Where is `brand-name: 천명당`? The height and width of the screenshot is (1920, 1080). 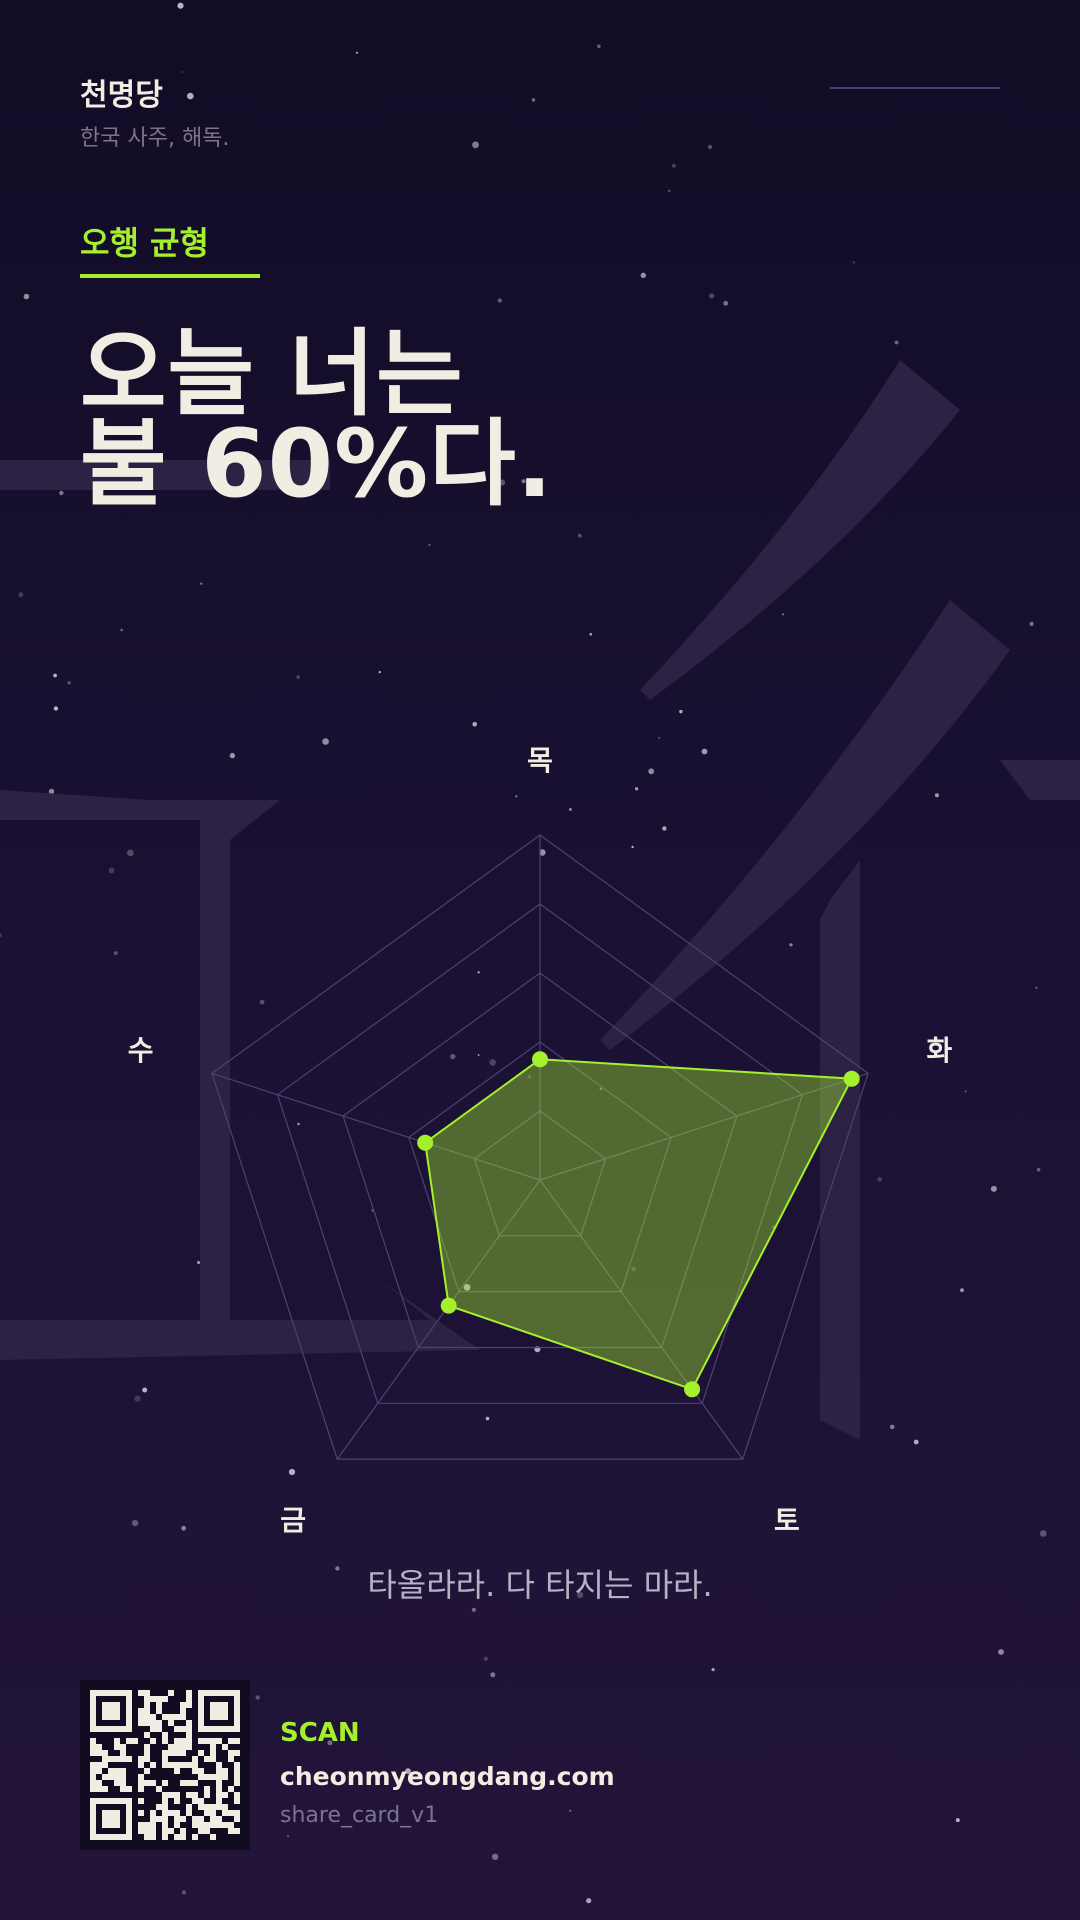
brand-name: 천명당 is located at coordinates (121, 95).